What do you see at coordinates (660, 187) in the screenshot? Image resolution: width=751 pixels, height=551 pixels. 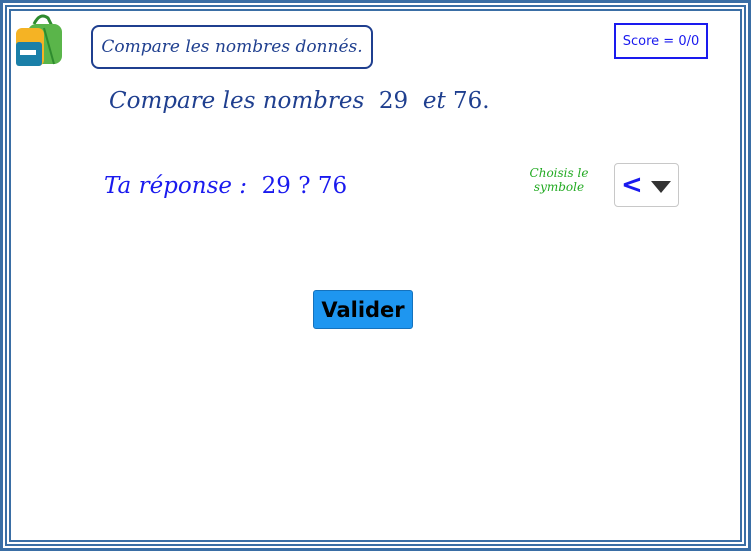 I see `caret-down-icon` at bounding box center [660, 187].